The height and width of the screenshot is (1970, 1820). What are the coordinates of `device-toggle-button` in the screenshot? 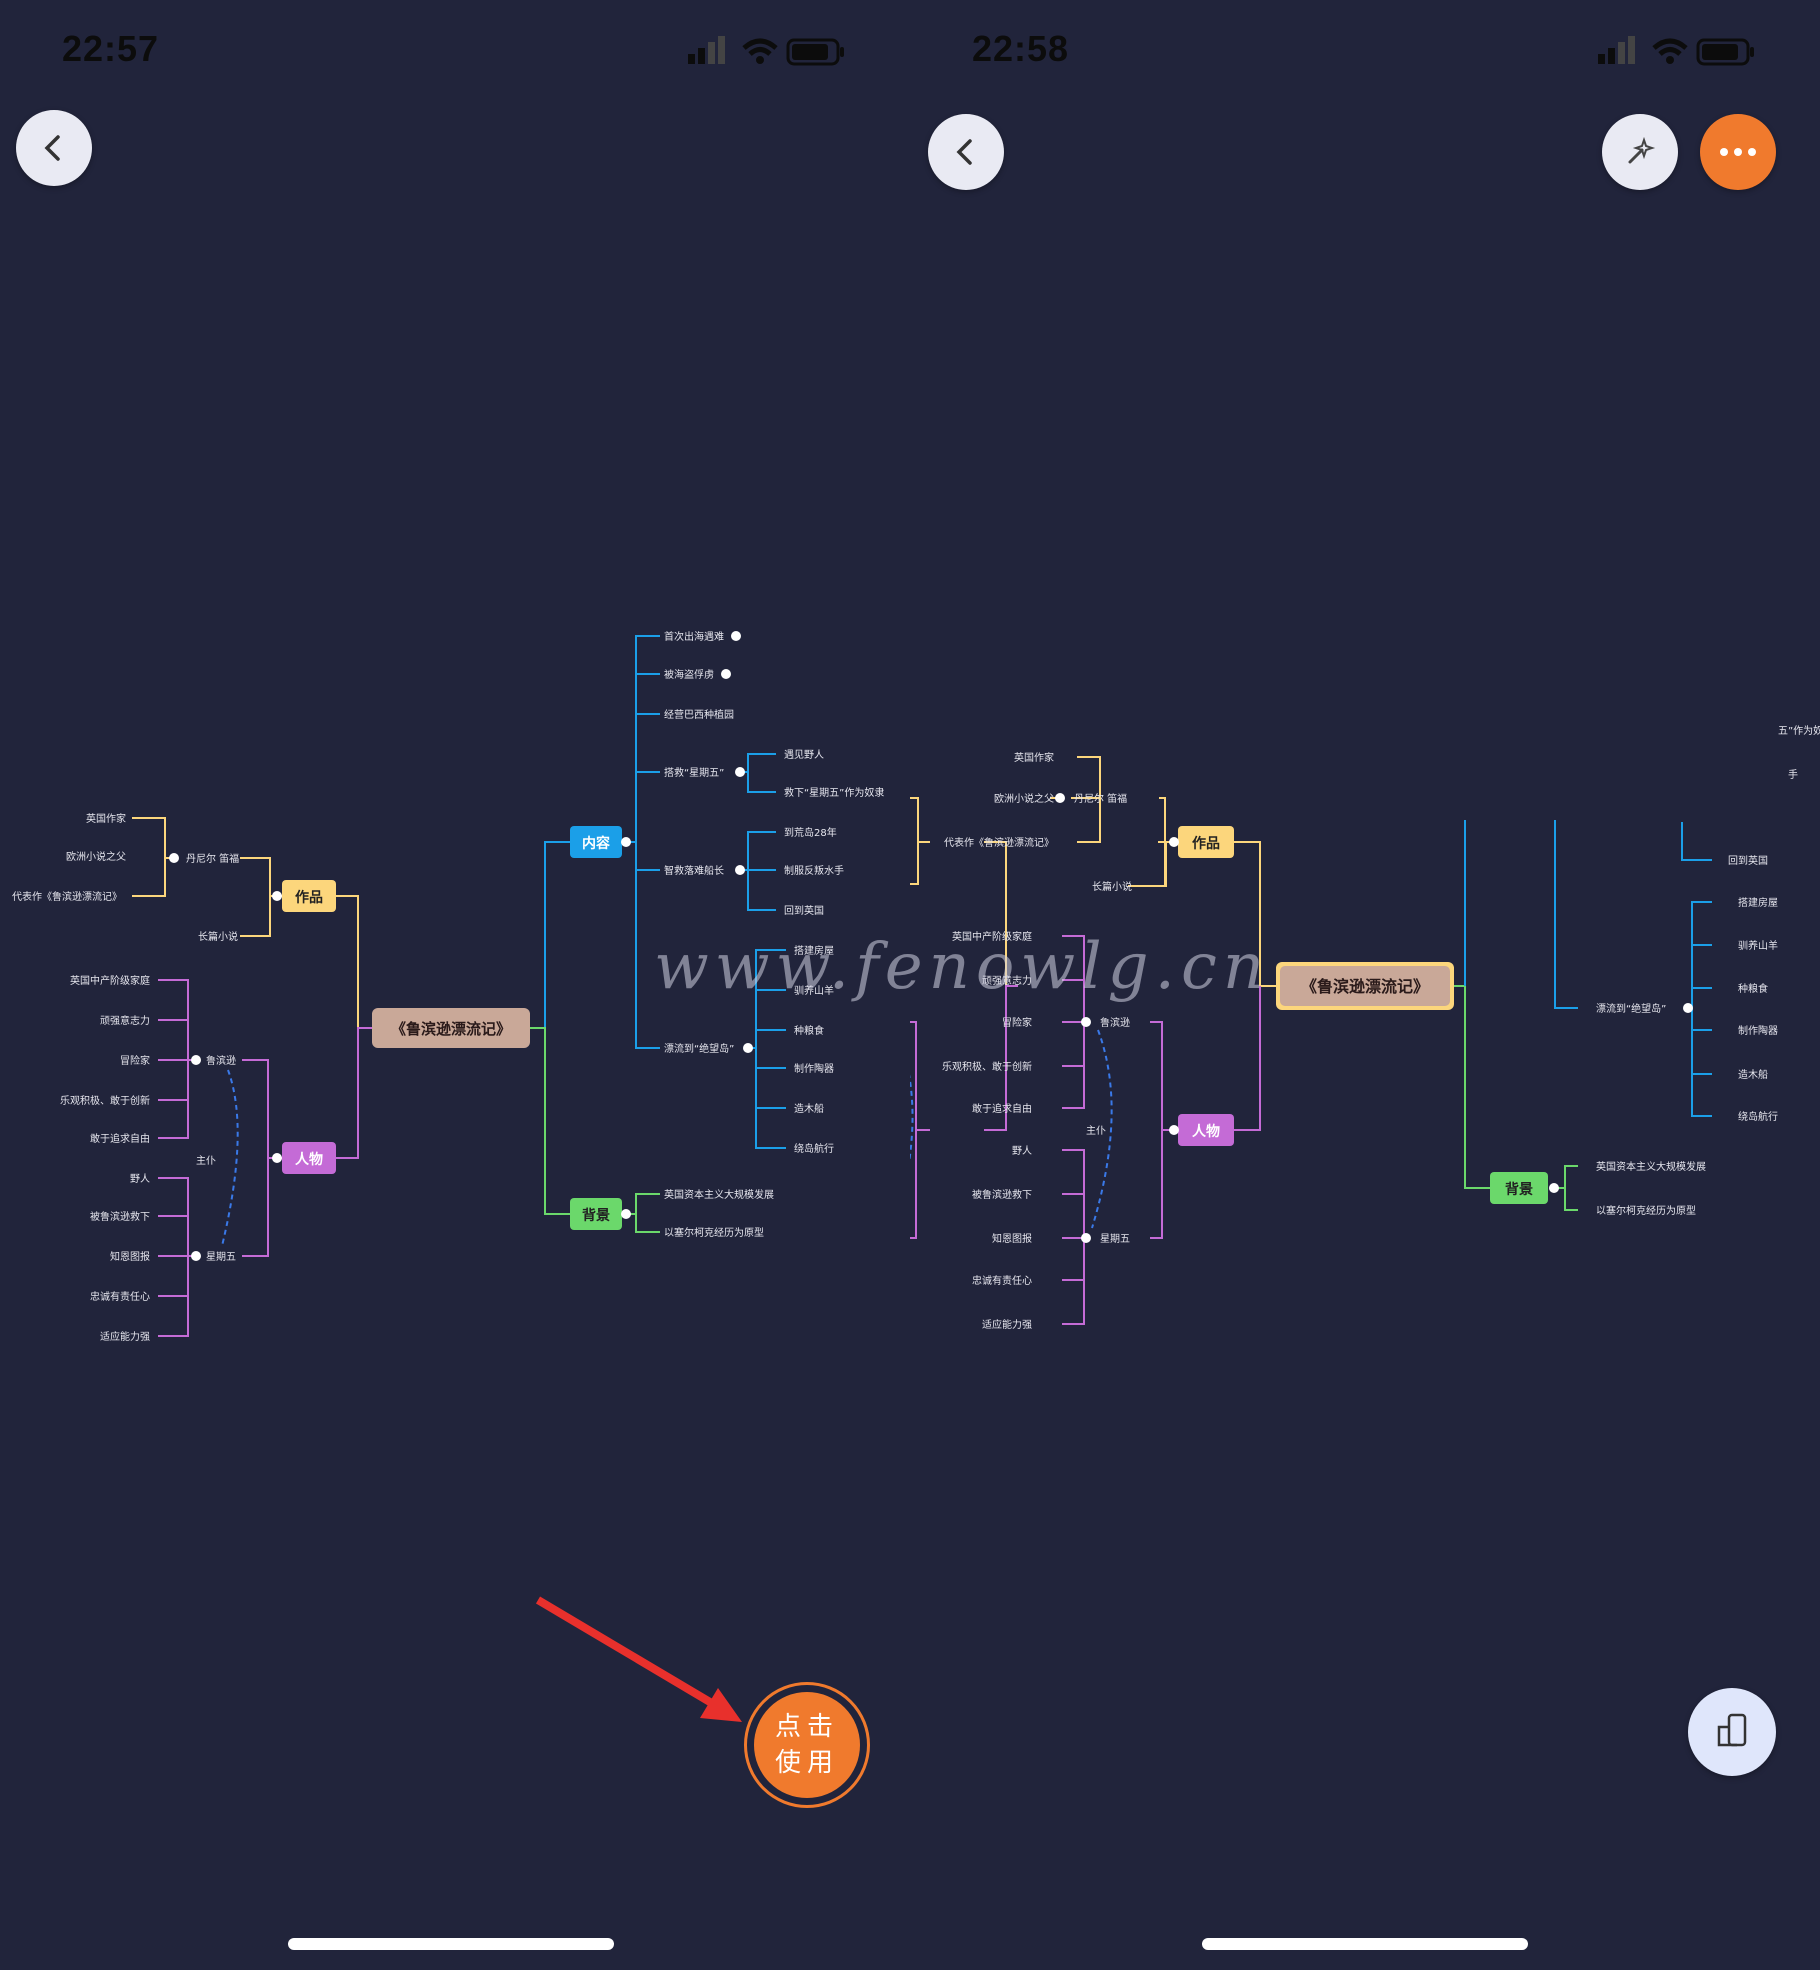 It's located at (1732, 1732).